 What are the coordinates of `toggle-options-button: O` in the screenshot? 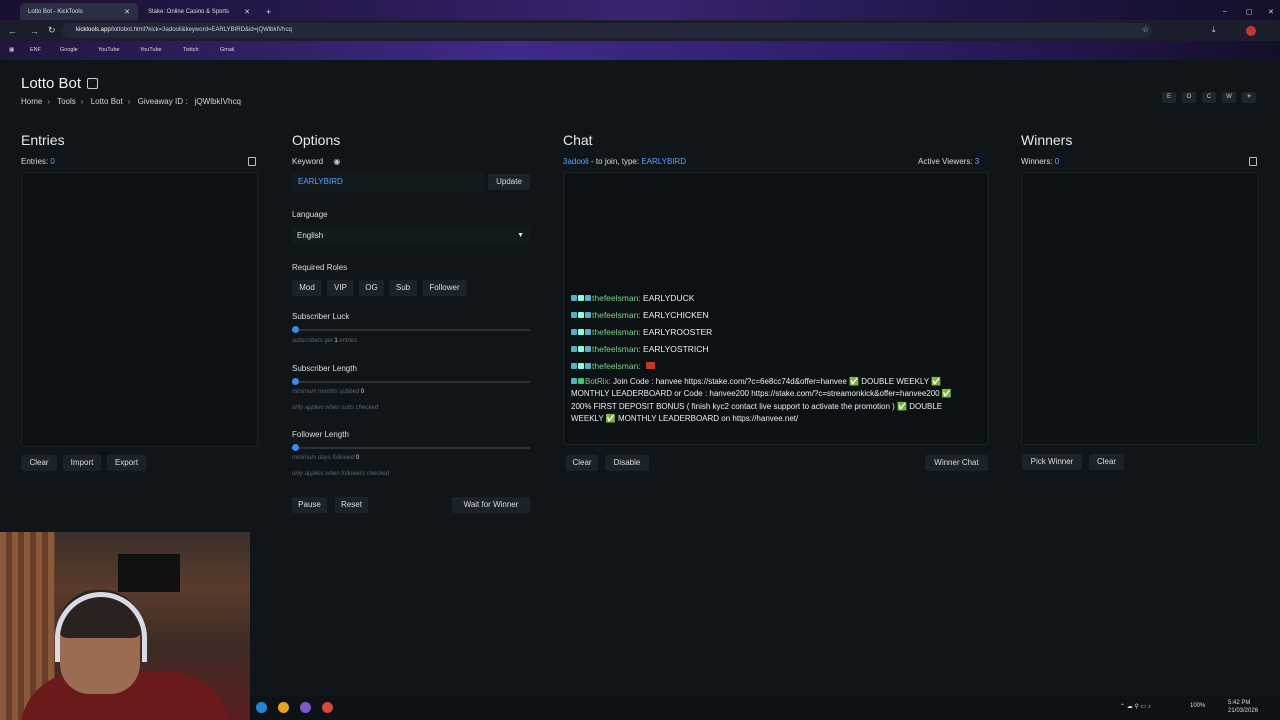 It's located at (1189, 97).